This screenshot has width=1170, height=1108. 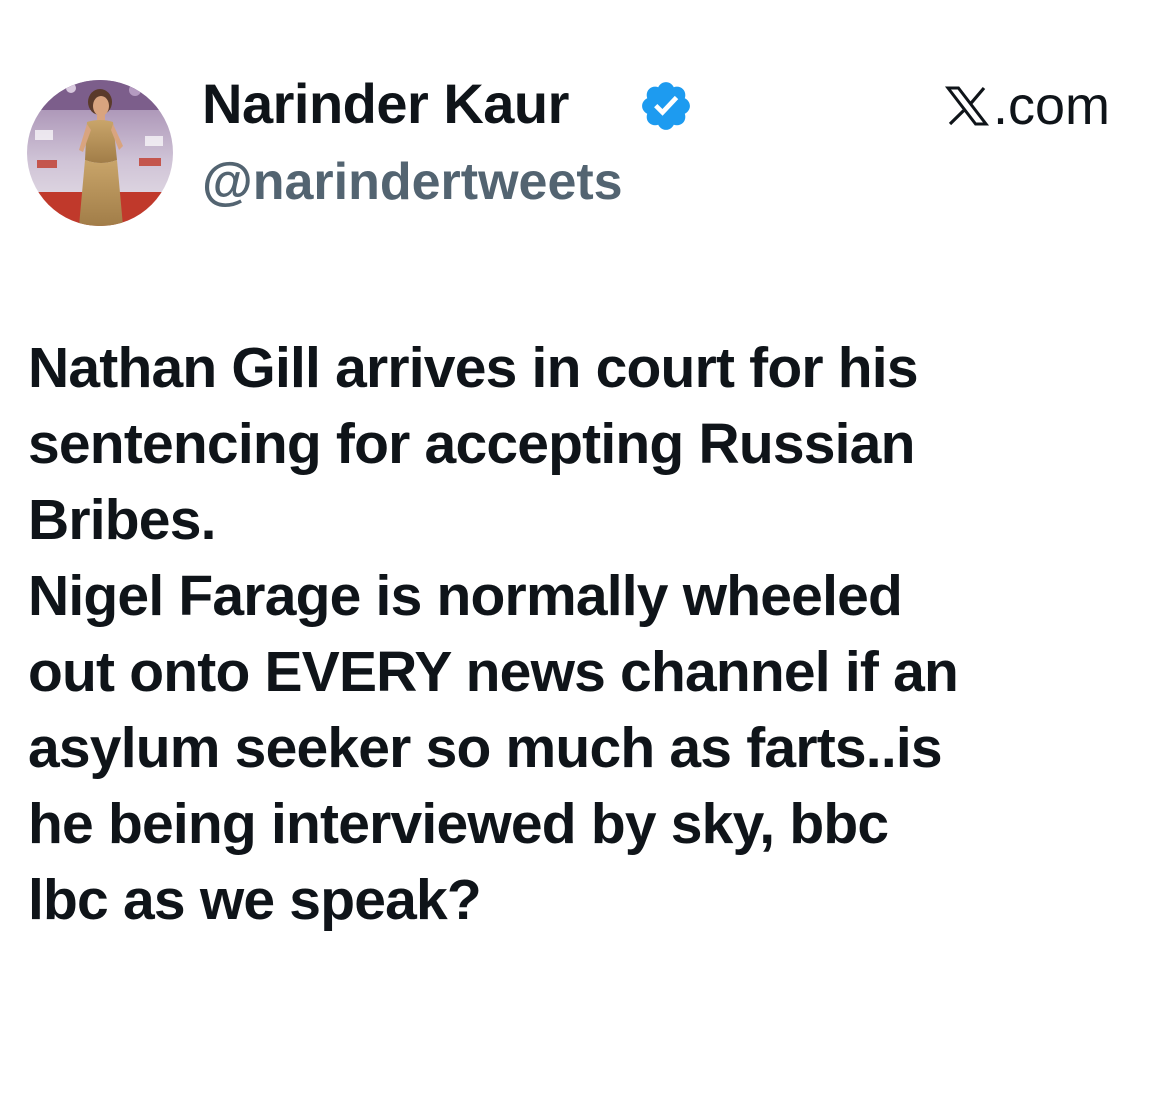 What do you see at coordinates (967, 106) in the screenshot?
I see `x-logo-icon` at bounding box center [967, 106].